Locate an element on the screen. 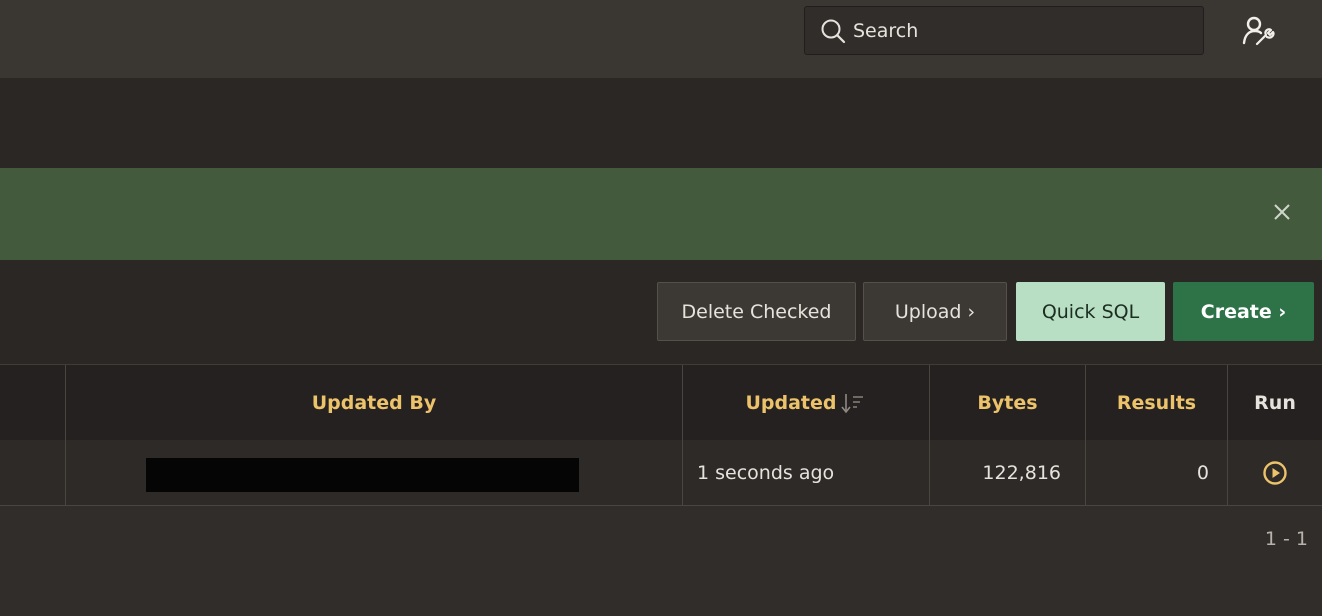  cell-results: 0 is located at coordinates (1156, 472).